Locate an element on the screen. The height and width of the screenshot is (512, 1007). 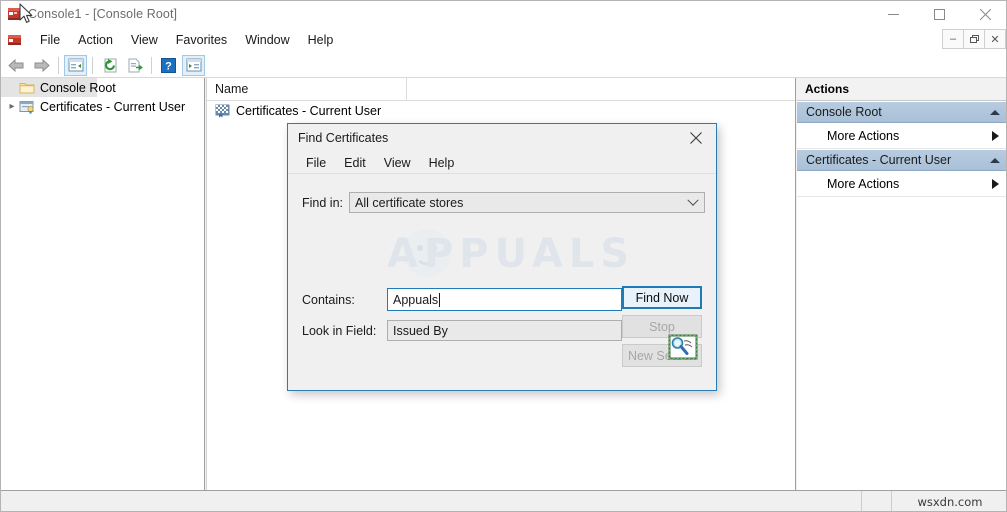
back-arrow-icon is located at coordinates (16, 65).